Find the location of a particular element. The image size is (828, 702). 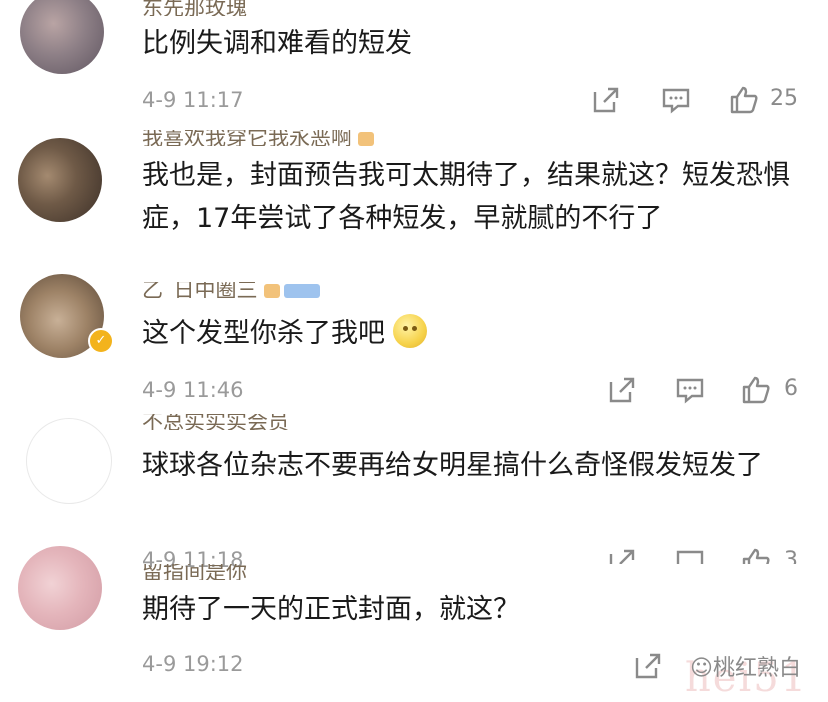

comment-time: 4-9 11:17 is located at coordinates (193, 100).